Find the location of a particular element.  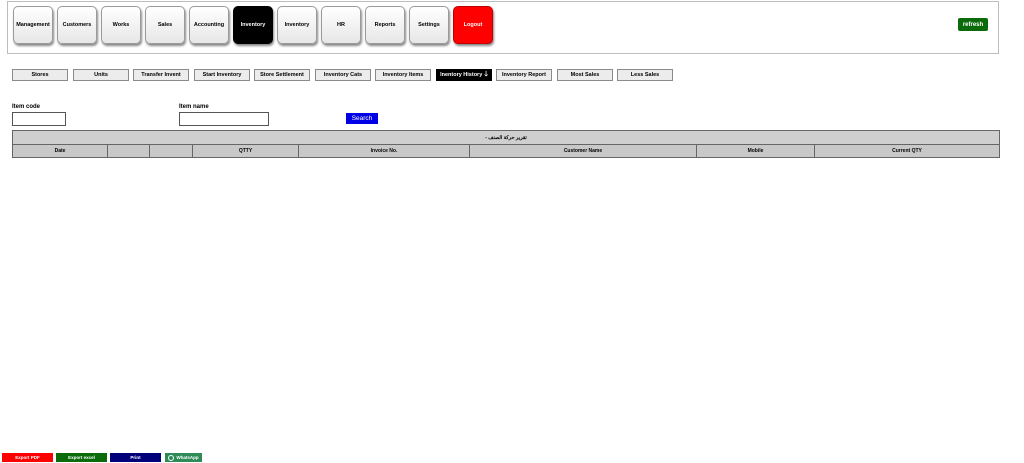

nav-settings-button: Settings is located at coordinates (429, 25).